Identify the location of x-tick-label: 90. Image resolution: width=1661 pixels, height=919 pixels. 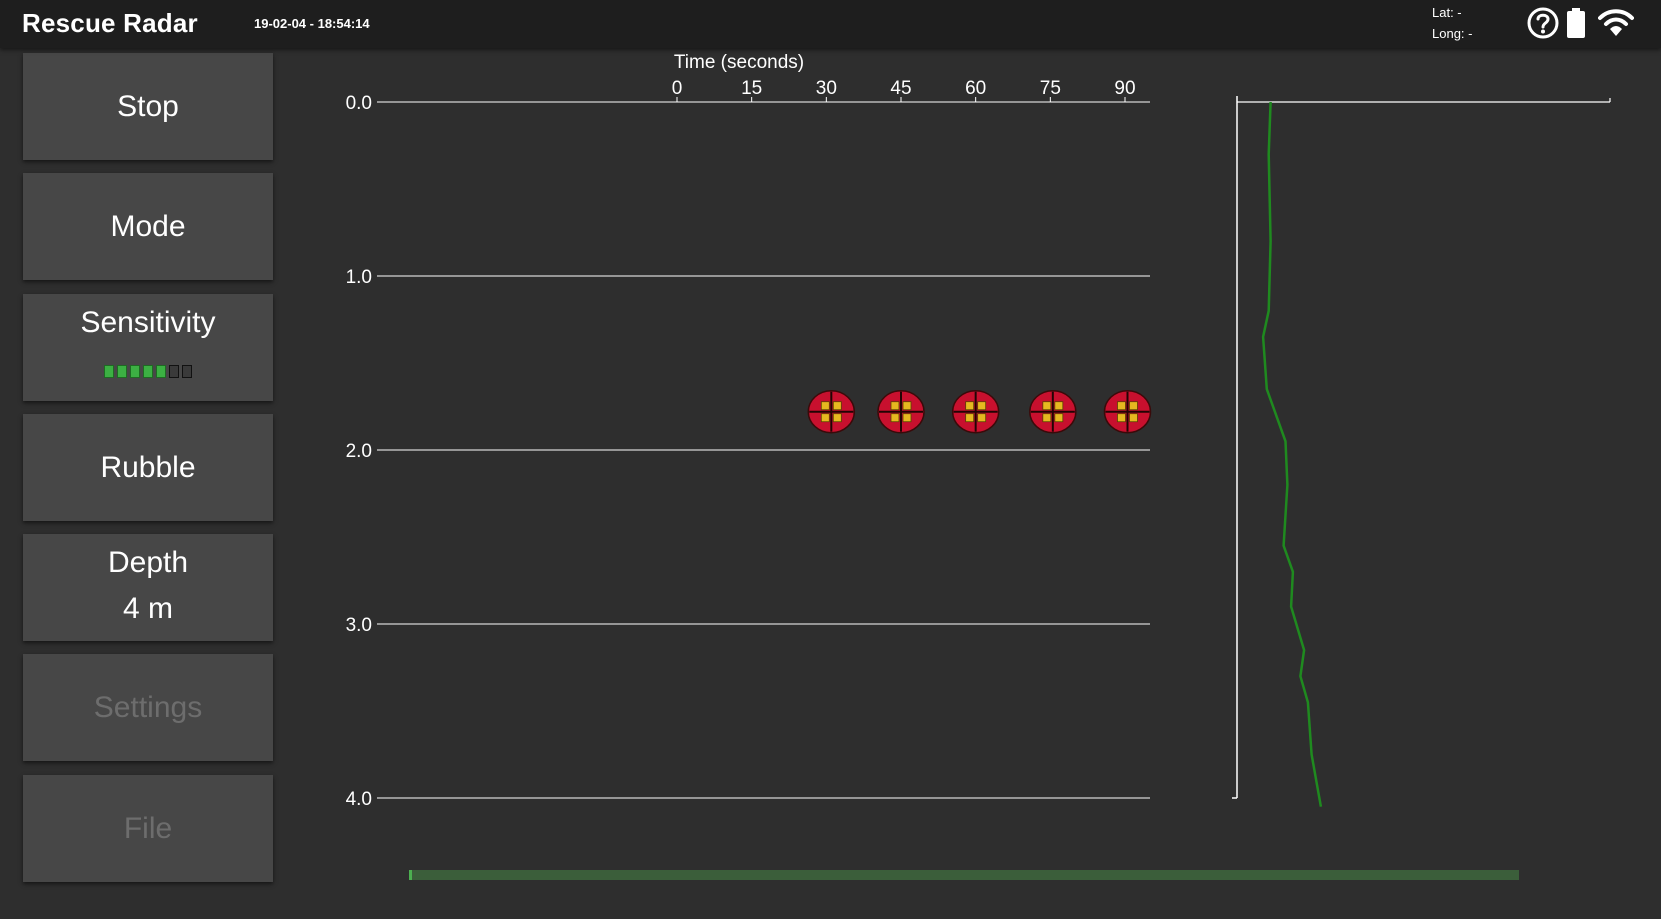
(1124, 88).